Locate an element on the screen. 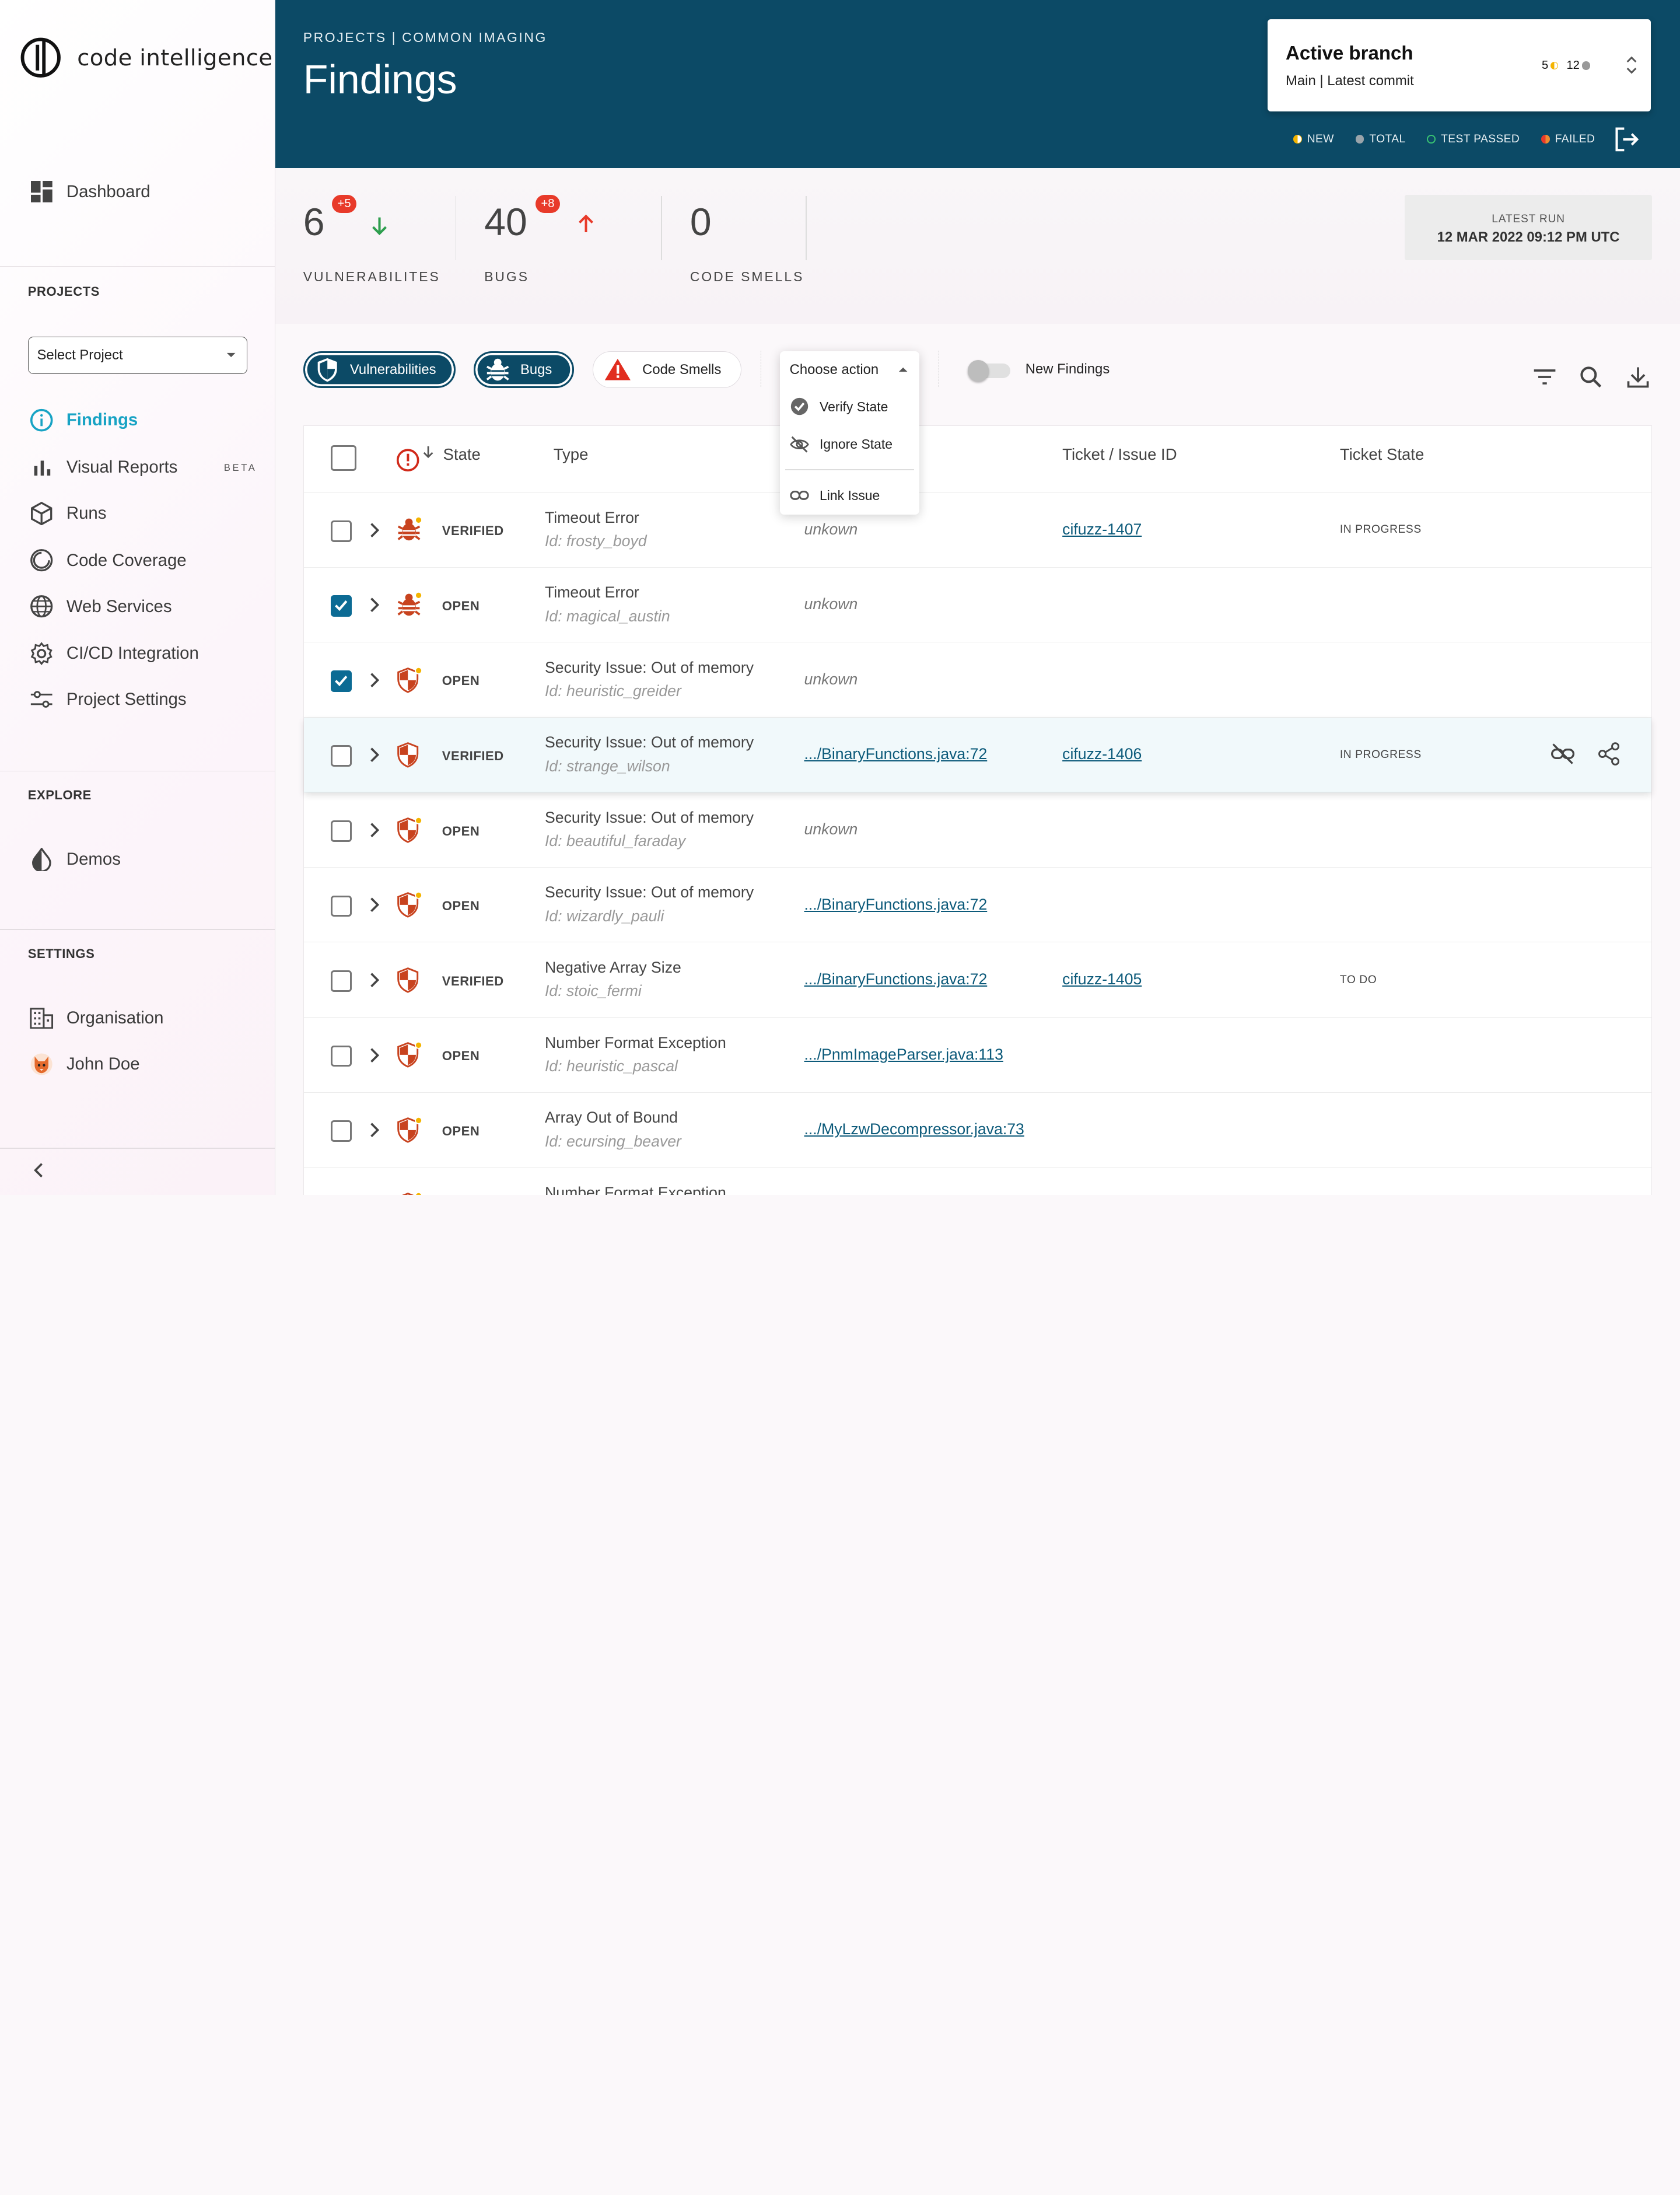 Image resolution: width=1680 pixels, height=2195 pixels. choose-action-button: Choose action is located at coordinates (849, 369).